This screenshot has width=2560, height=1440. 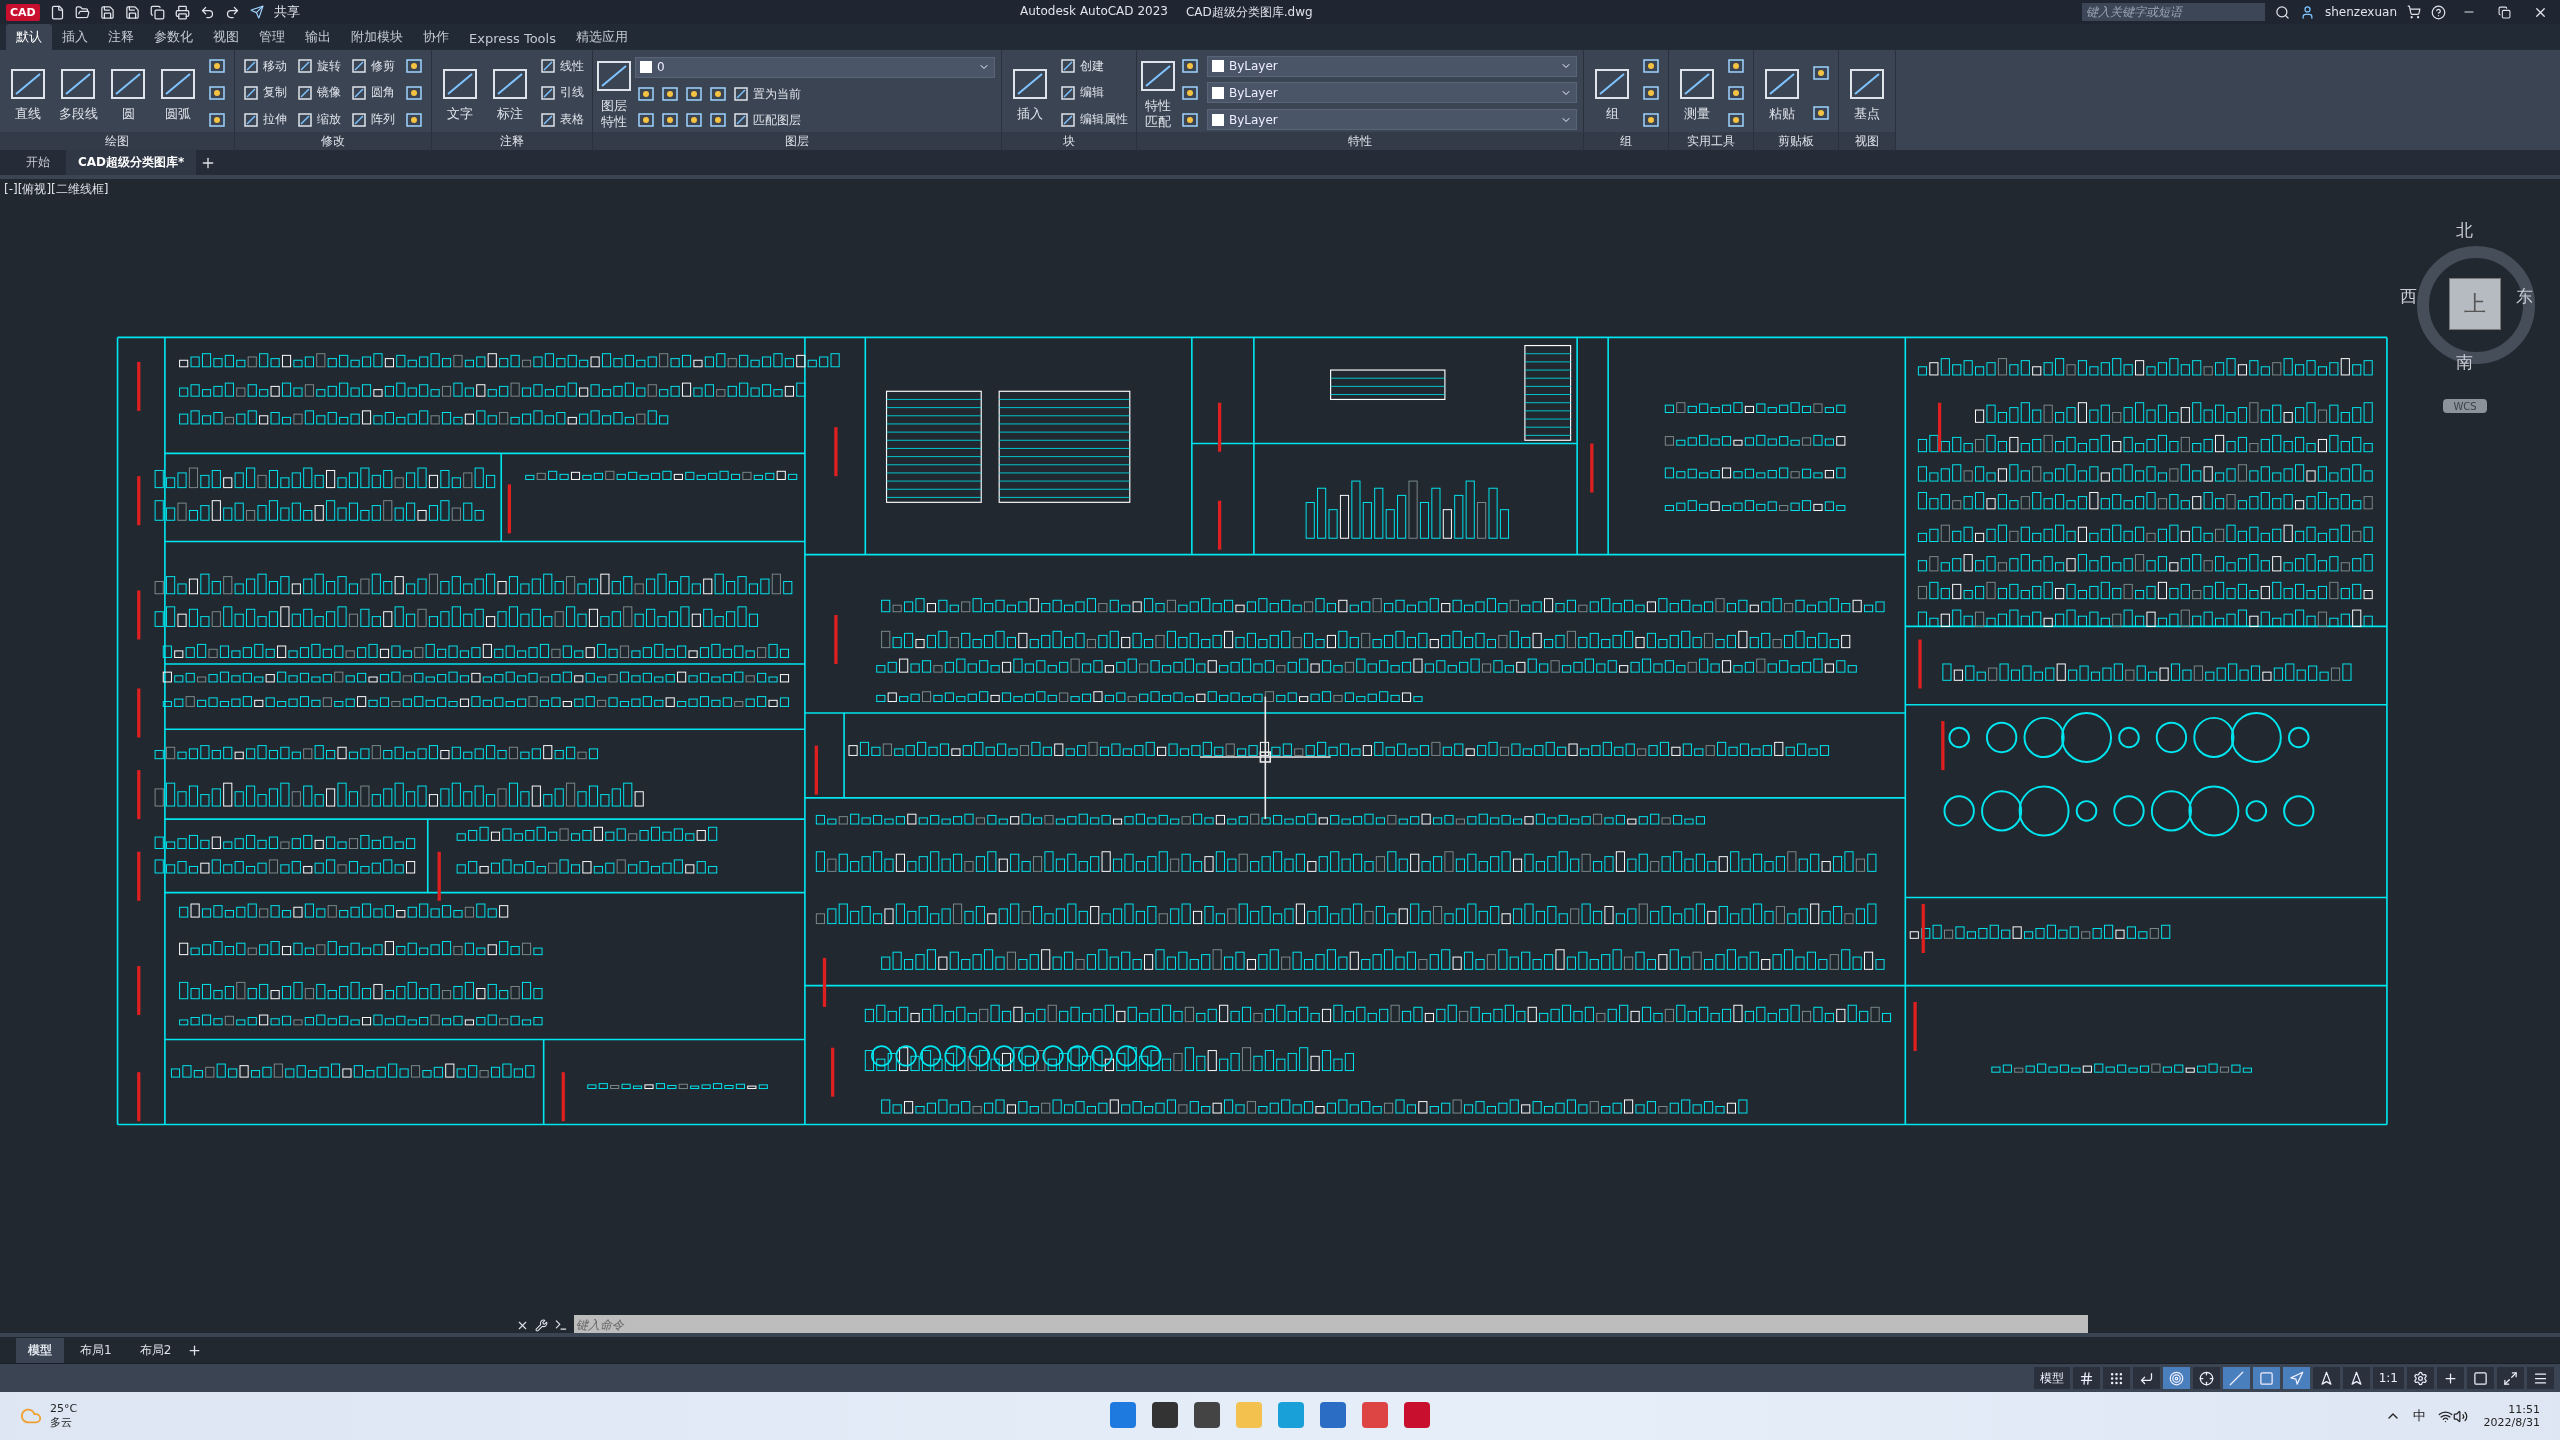 What do you see at coordinates (797, 141) in the screenshot?
I see `panel-title: 图层` at bounding box center [797, 141].